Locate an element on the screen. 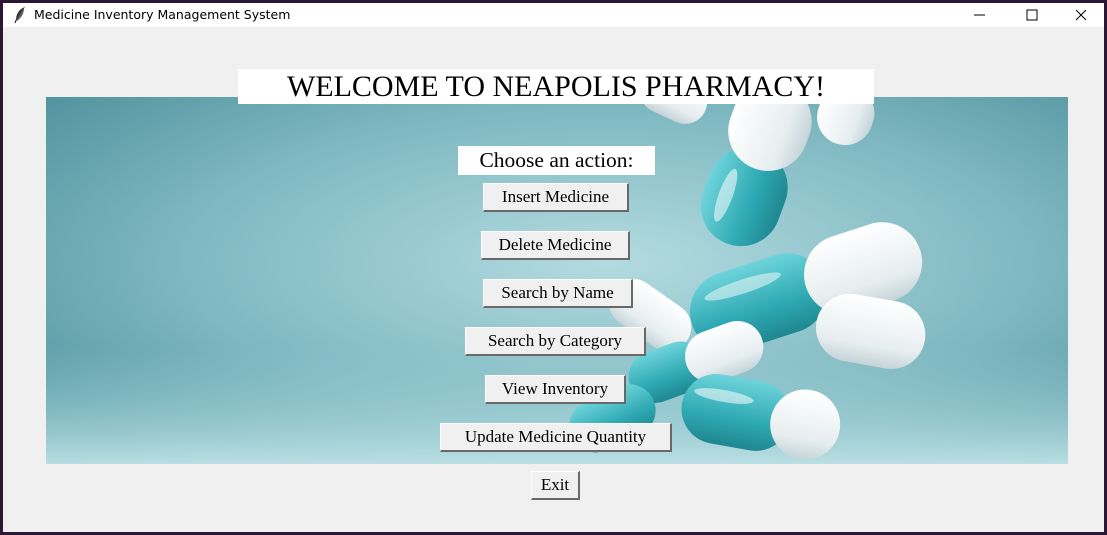 This screenshot has height=535, width=1107. delete-medicine-button: Delete Medicine is located at coordinates (555, 245).